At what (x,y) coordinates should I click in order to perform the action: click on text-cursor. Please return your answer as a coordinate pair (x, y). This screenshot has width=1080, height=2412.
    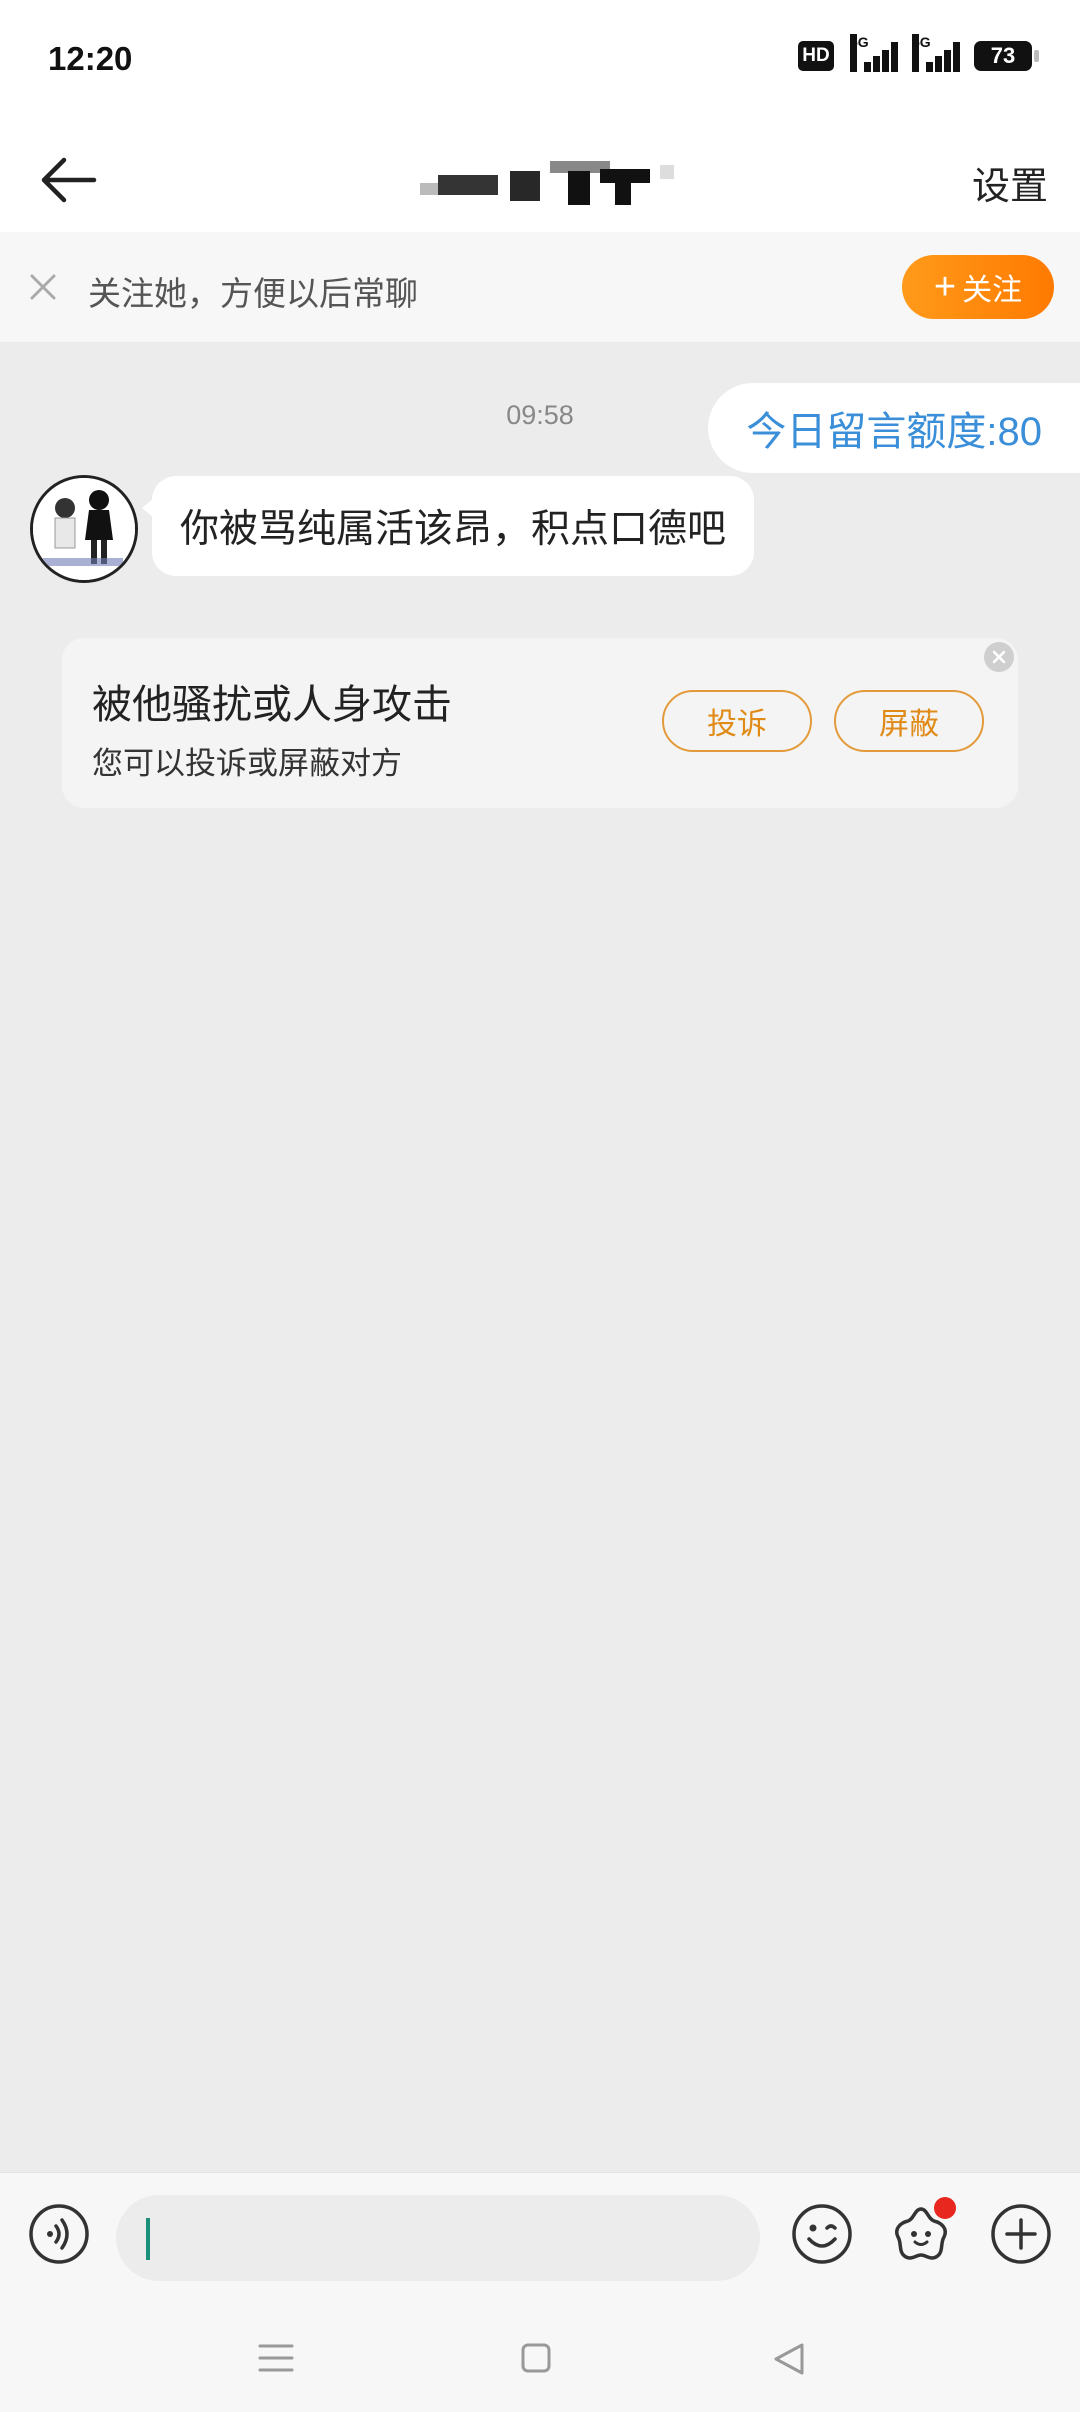
    Looking at the image, I should click on (148, 2239).